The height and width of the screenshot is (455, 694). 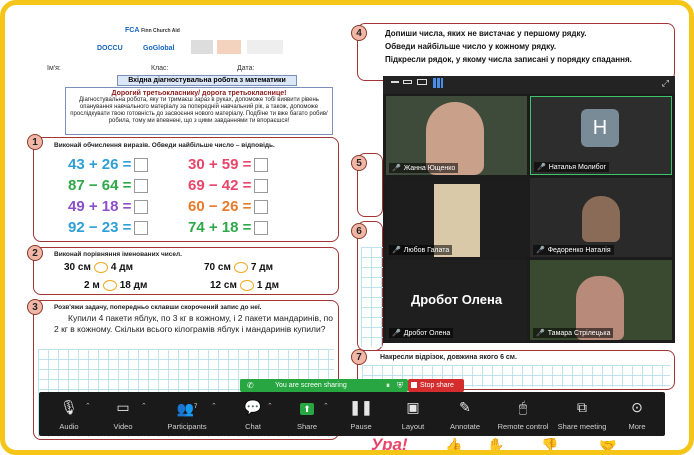 What do you see at coordinates (270, 406) in the screenshot?
I see `chat-options-chevron-icon: ⌃` at bounding box center [270, 406].